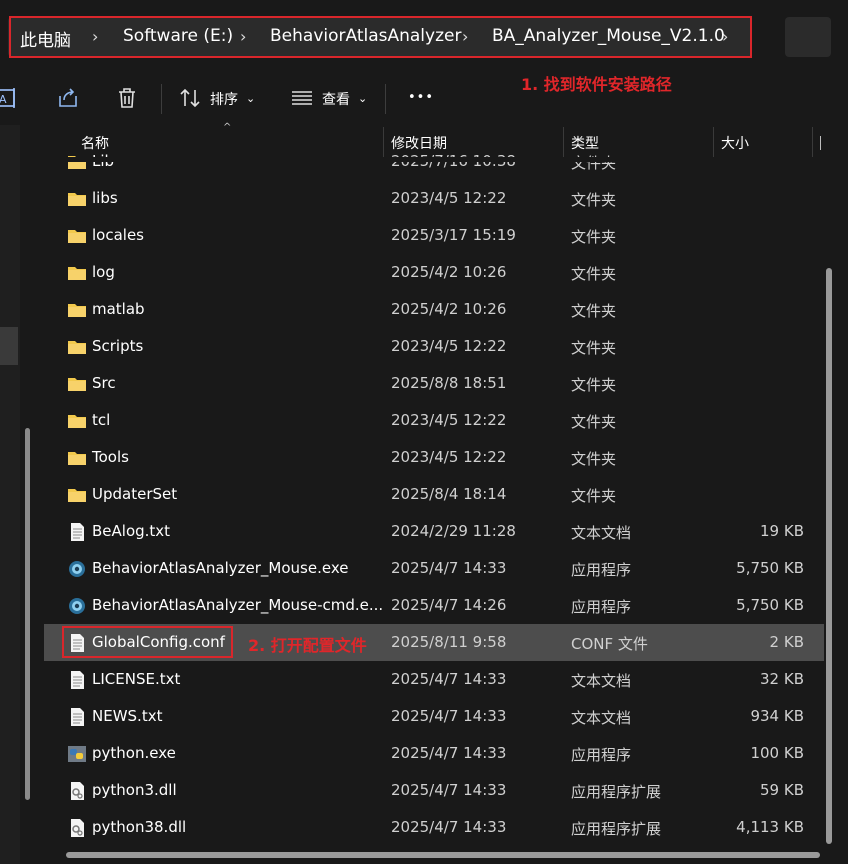 The width and height of the screenshot is (848, 864). Describe the element at coordinates (110, 457) in the screenshot. I see `file-name: Tools` at that location.